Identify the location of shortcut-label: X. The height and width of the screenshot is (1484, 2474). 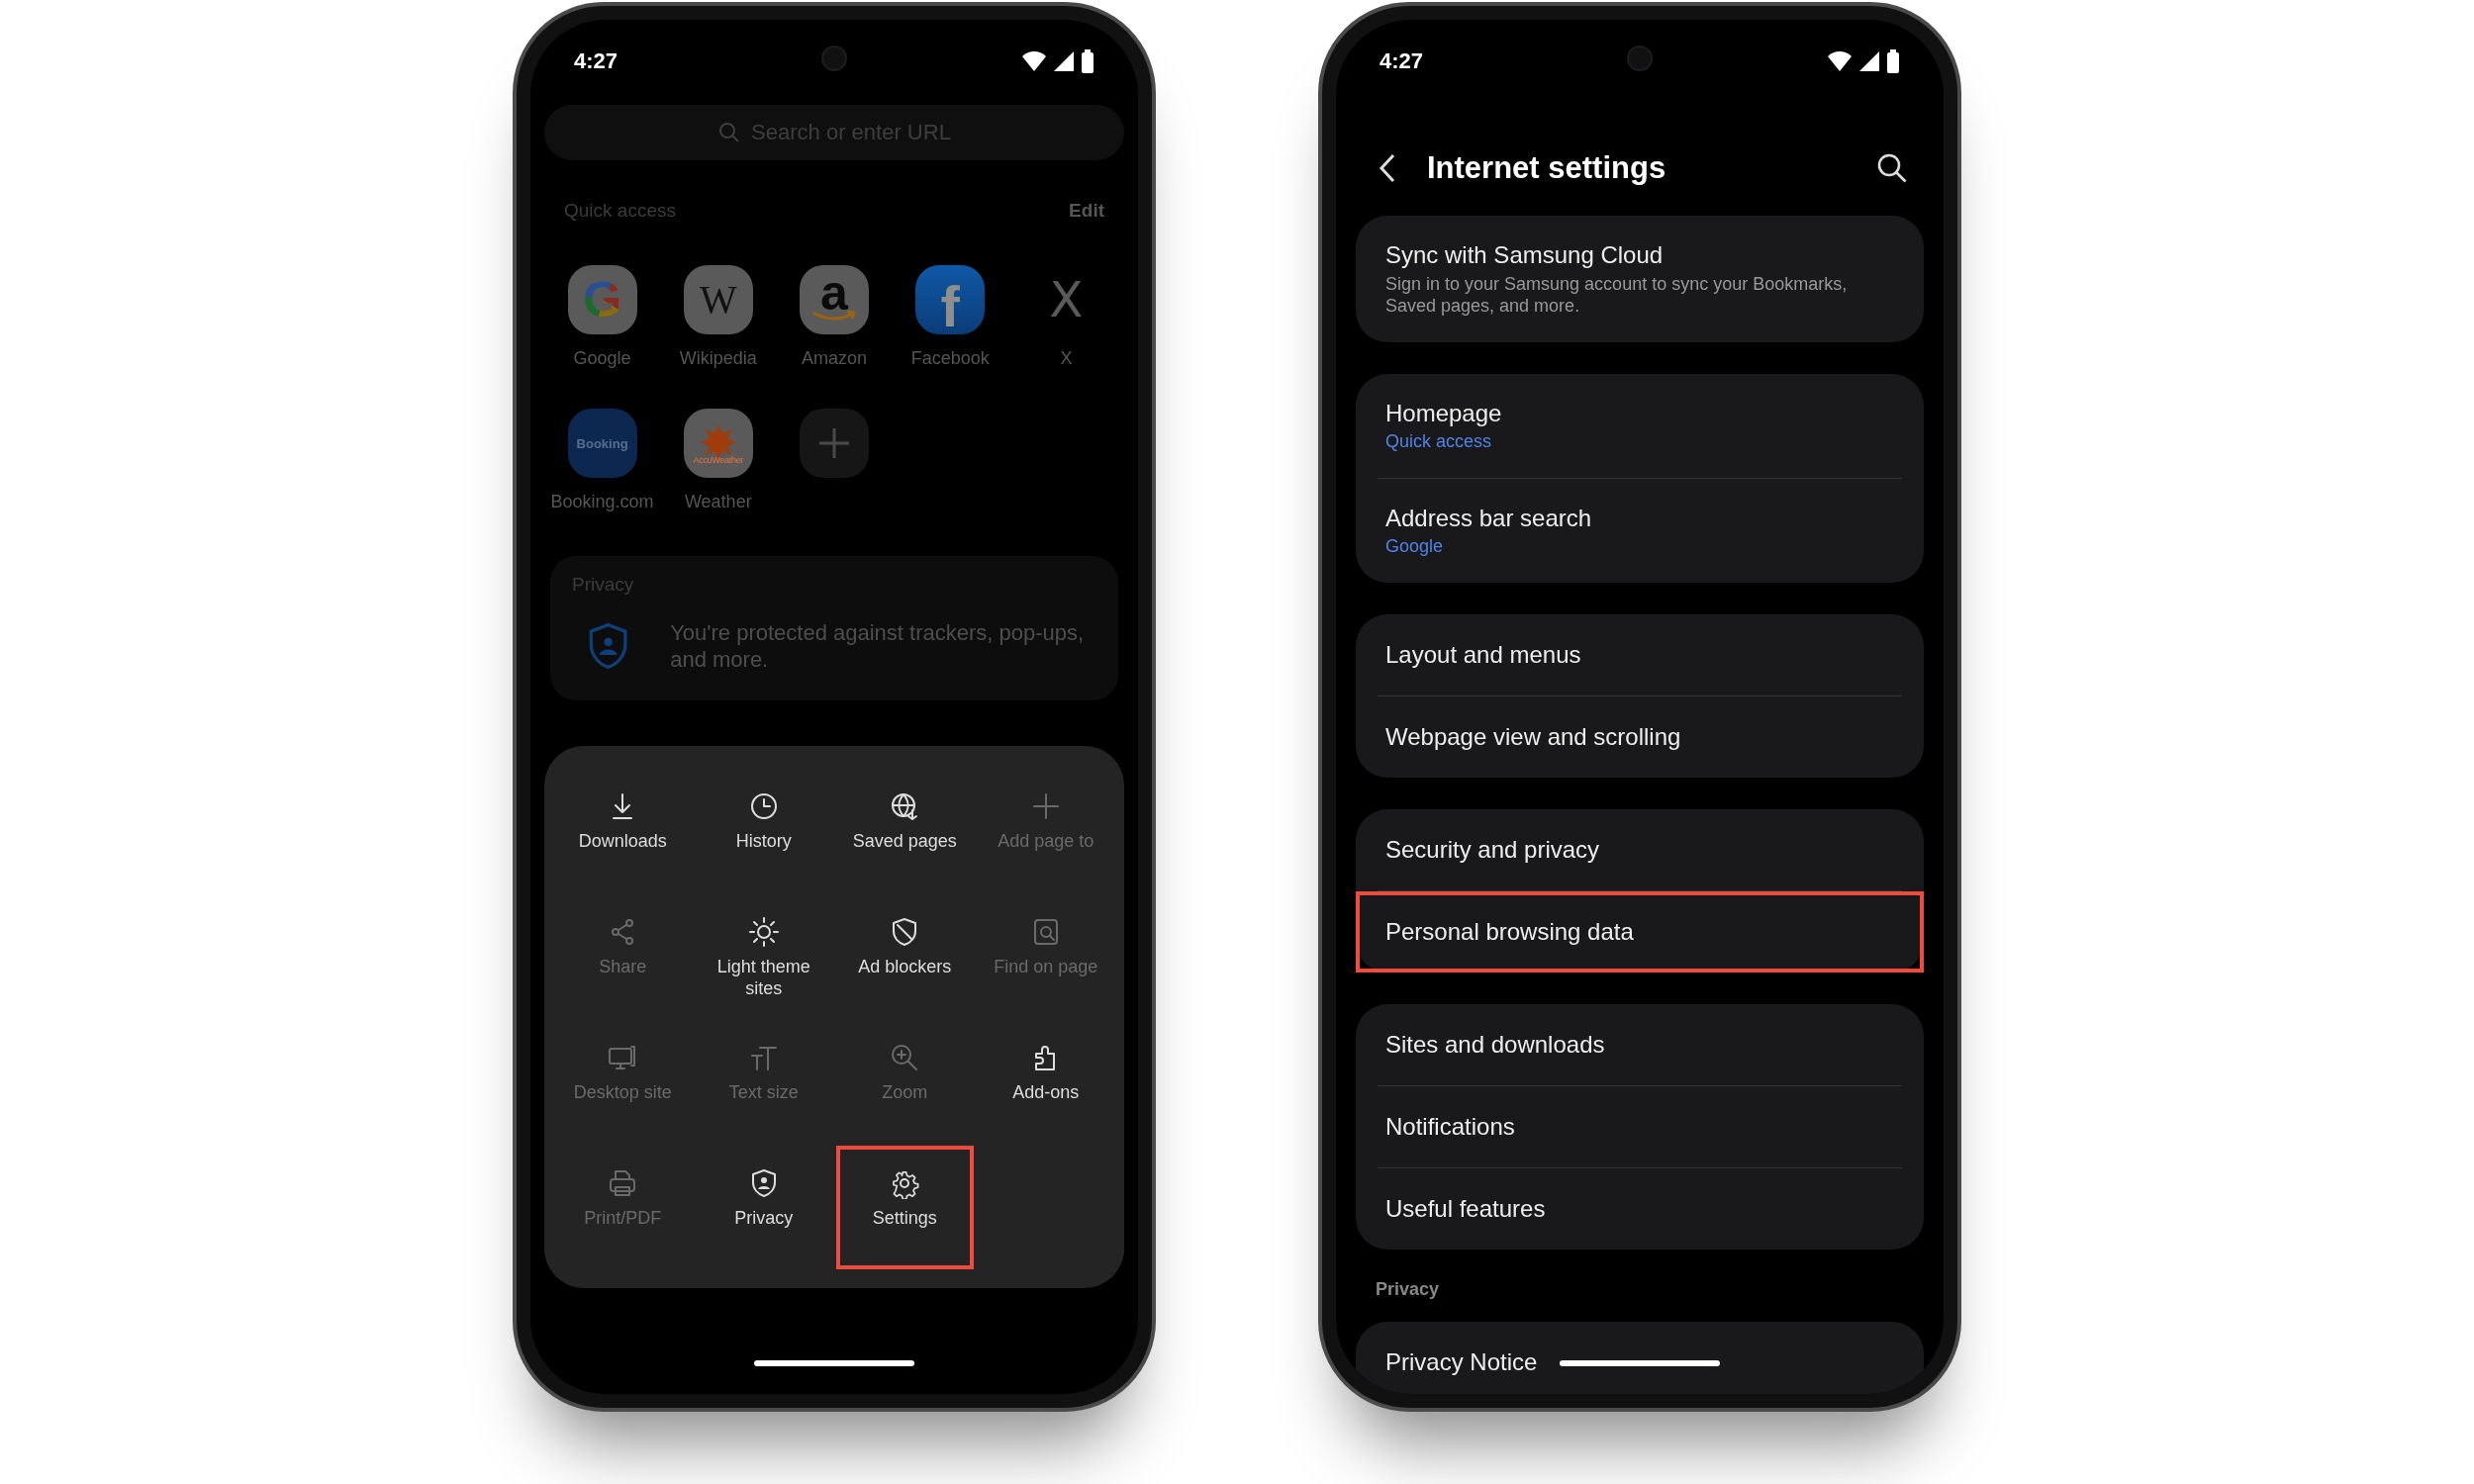
(1067, 358).